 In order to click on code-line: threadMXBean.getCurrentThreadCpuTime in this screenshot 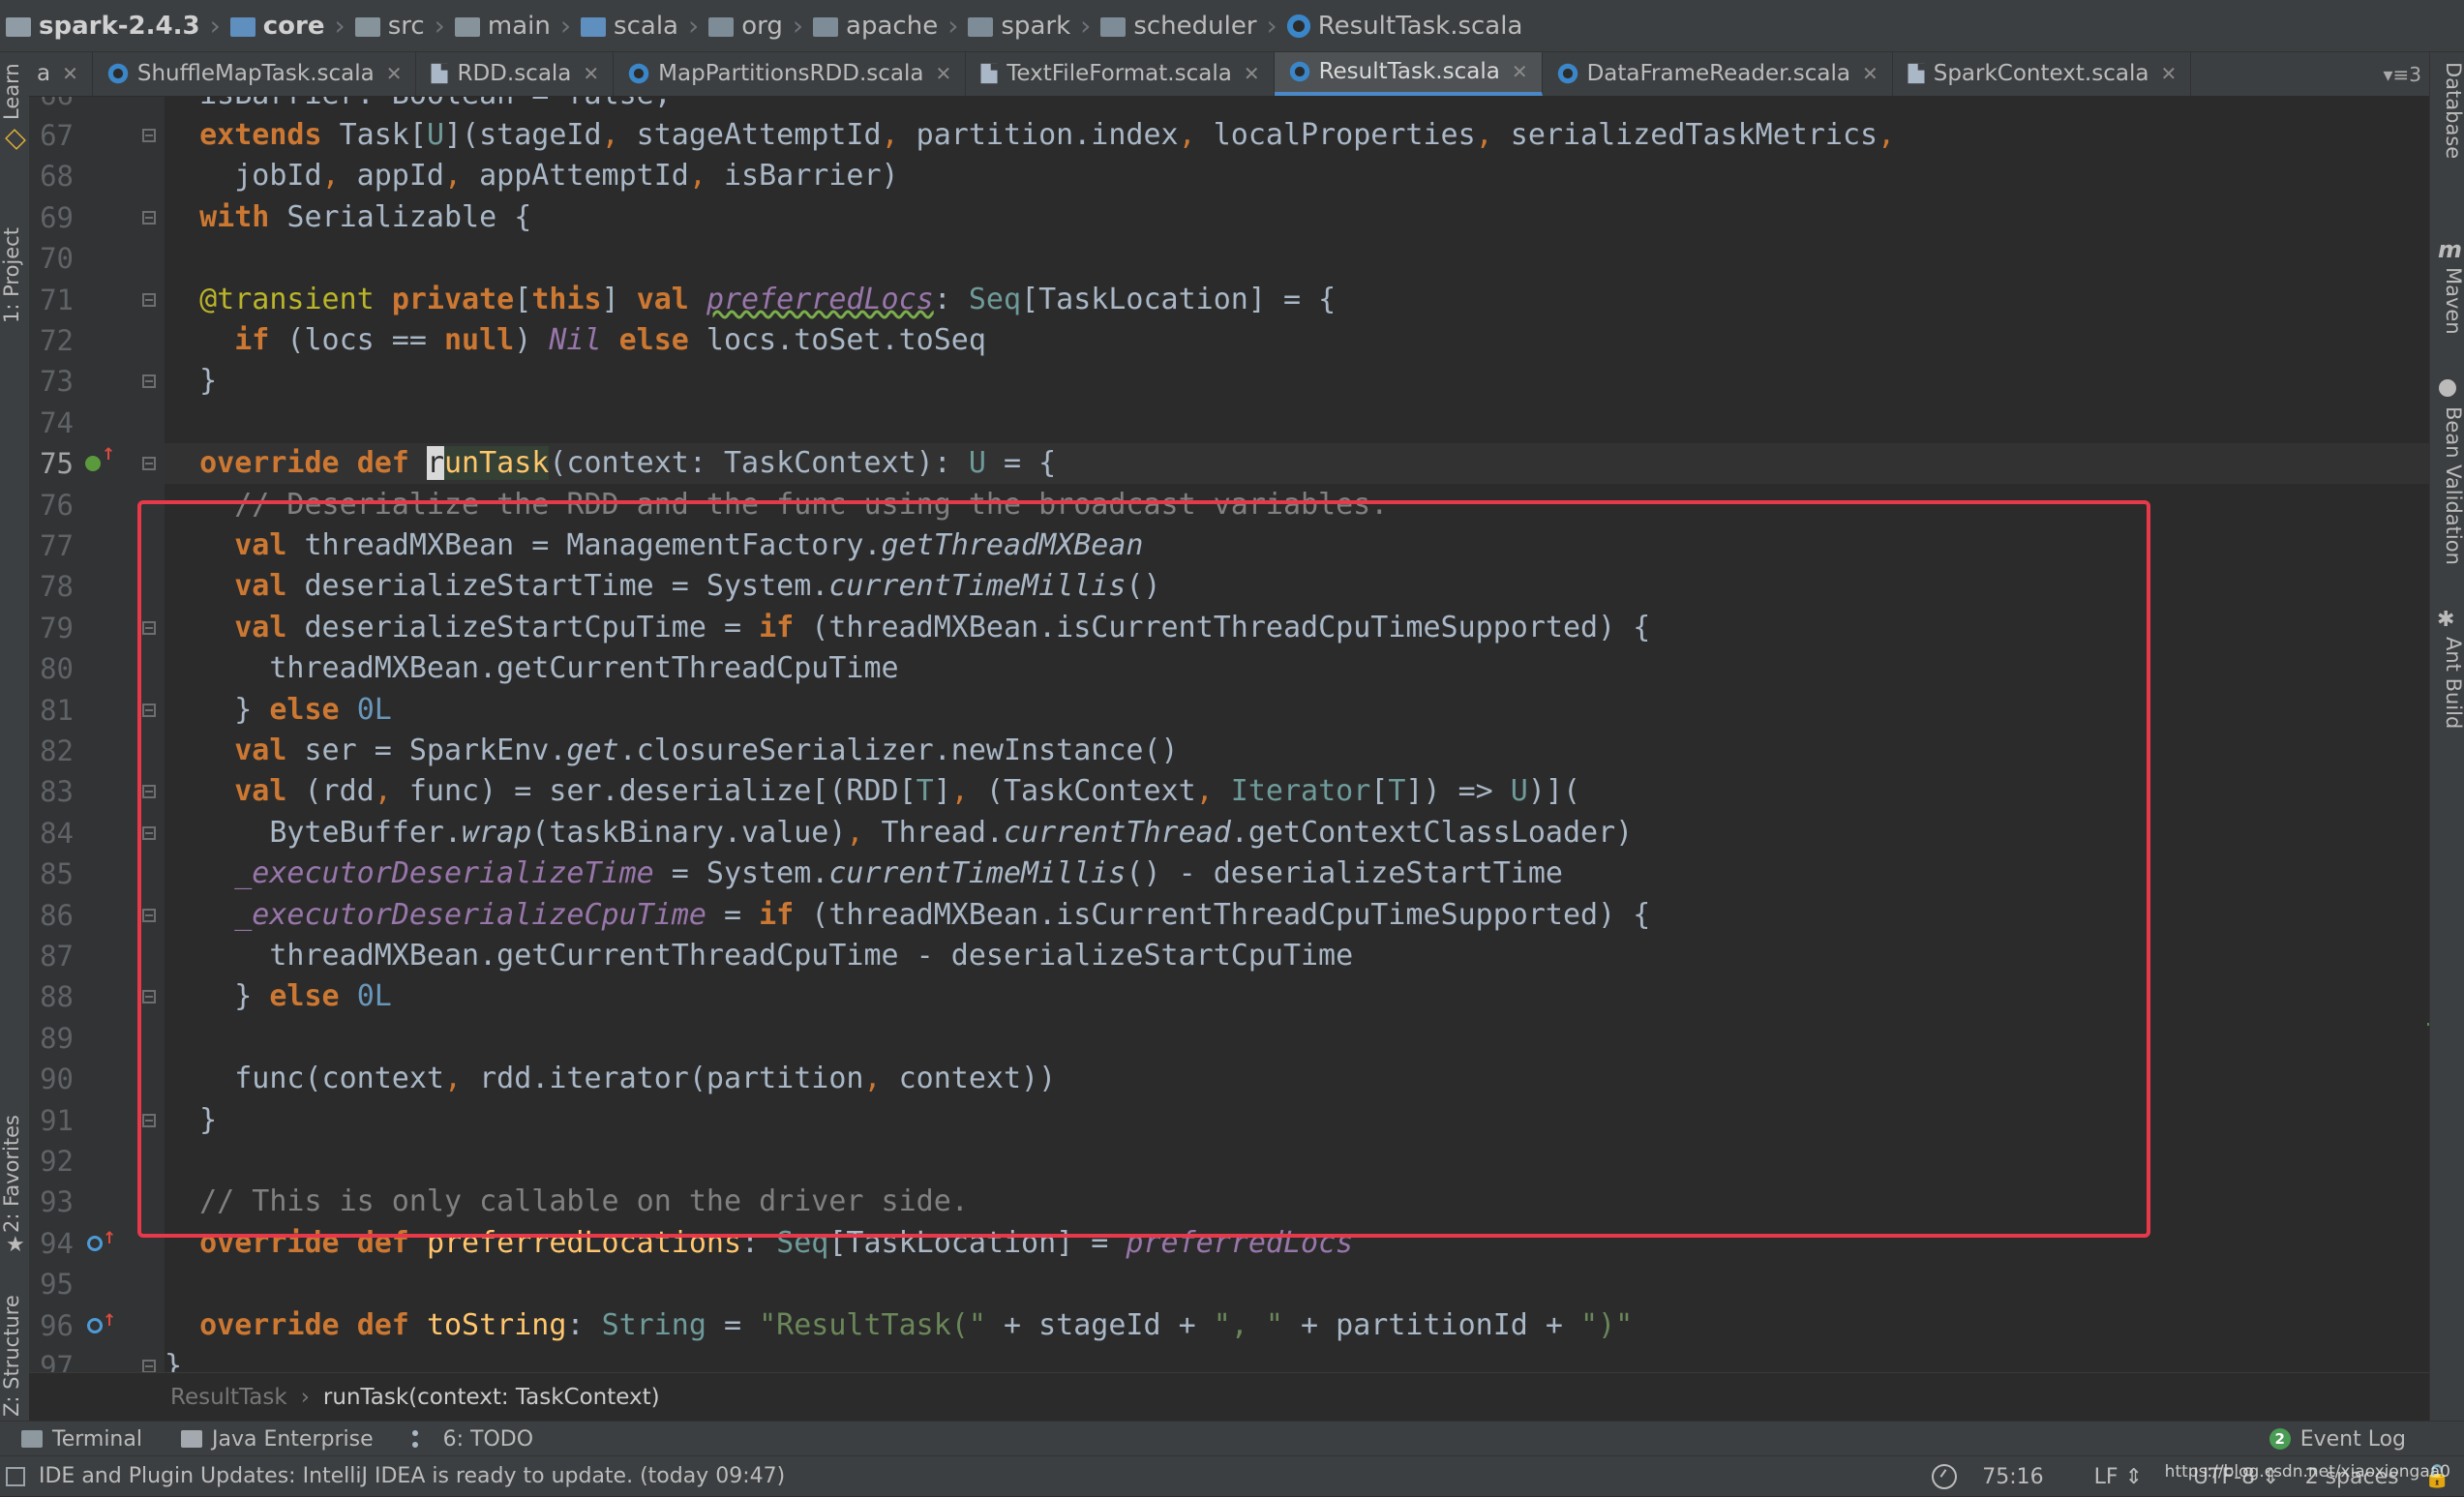, I will do `click(531, 669)`.